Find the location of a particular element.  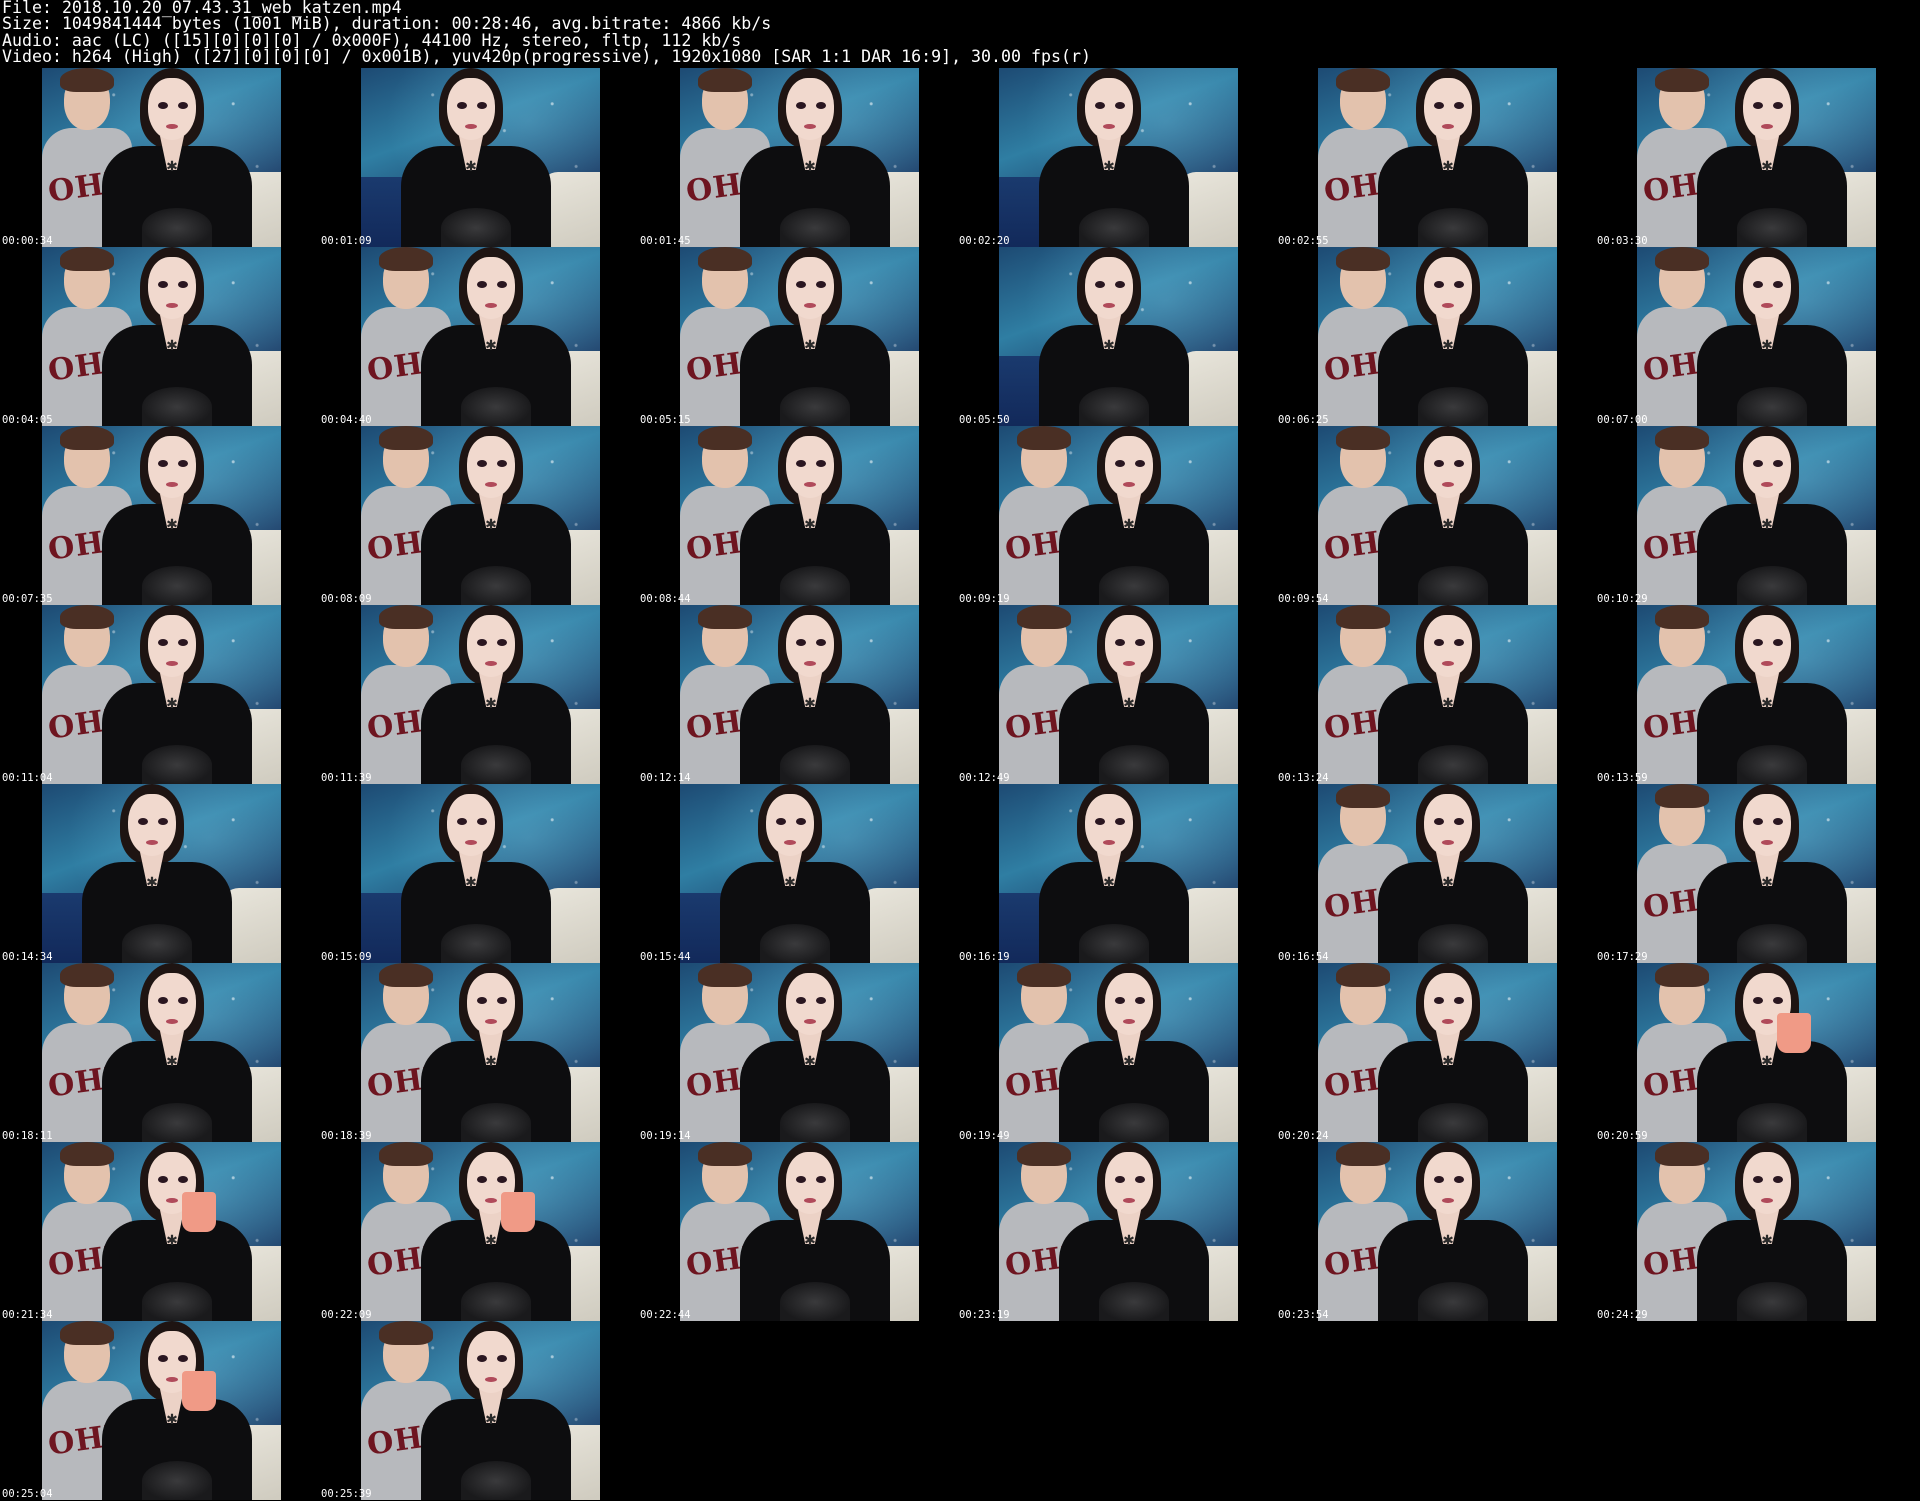

thumbnail-cell: OHIO ✱ 00:04:40 is located at coordinates (478, 336).